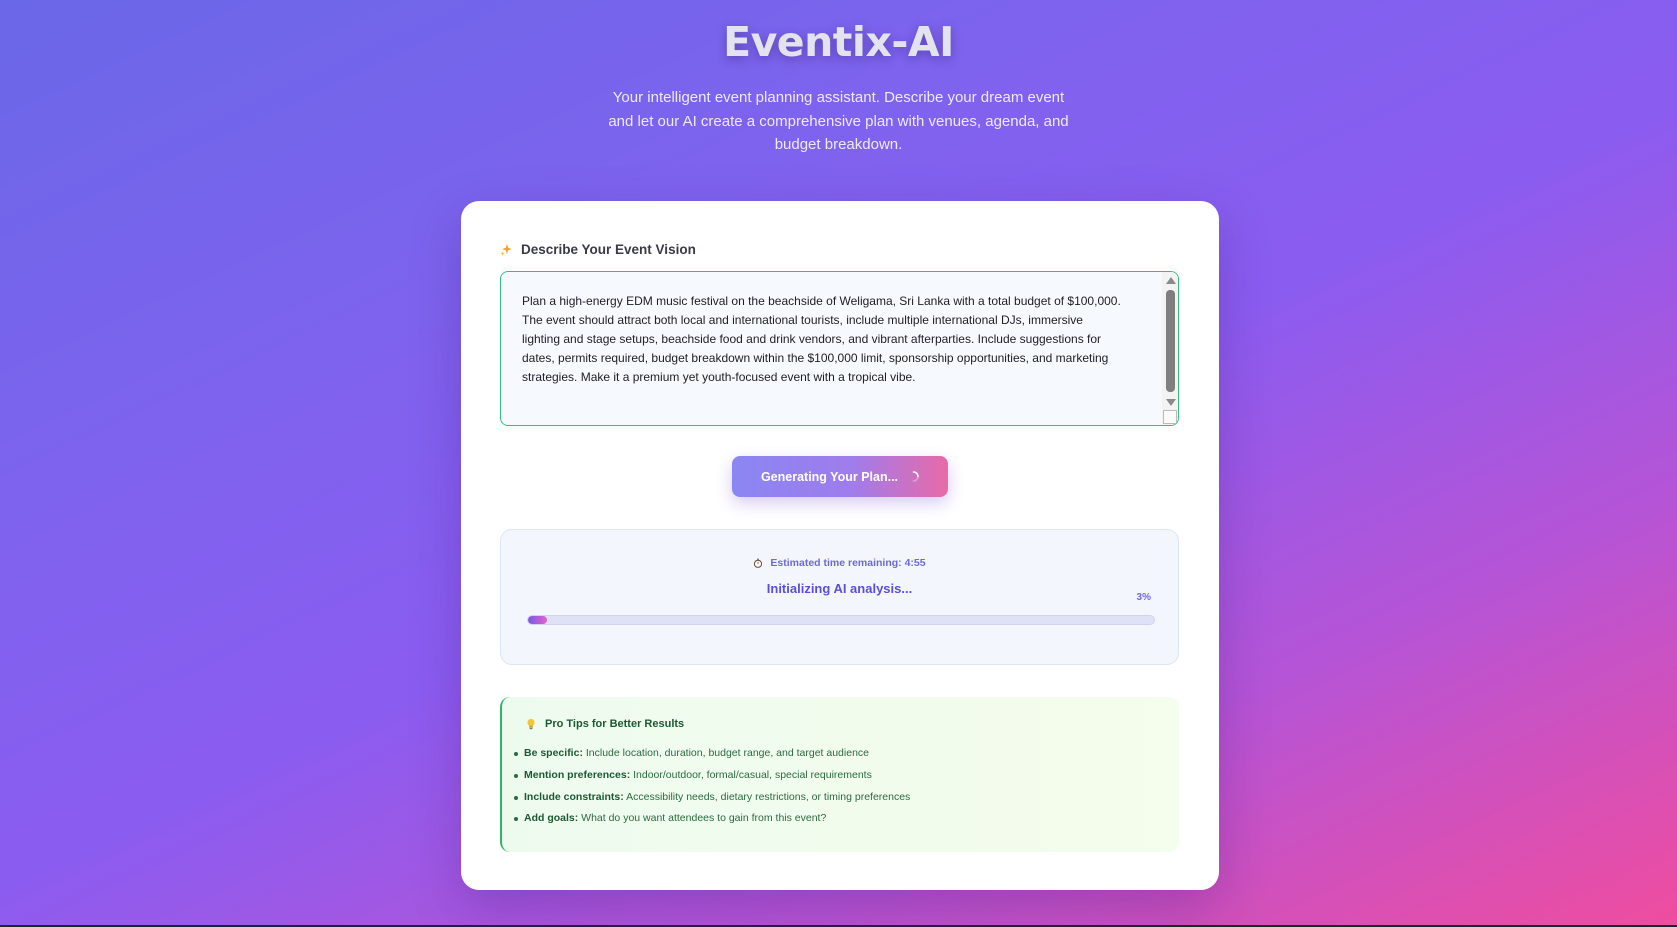 This screenshot has width=1677, height=927. I want to click on progress-bar-fill, so click(537, 620).